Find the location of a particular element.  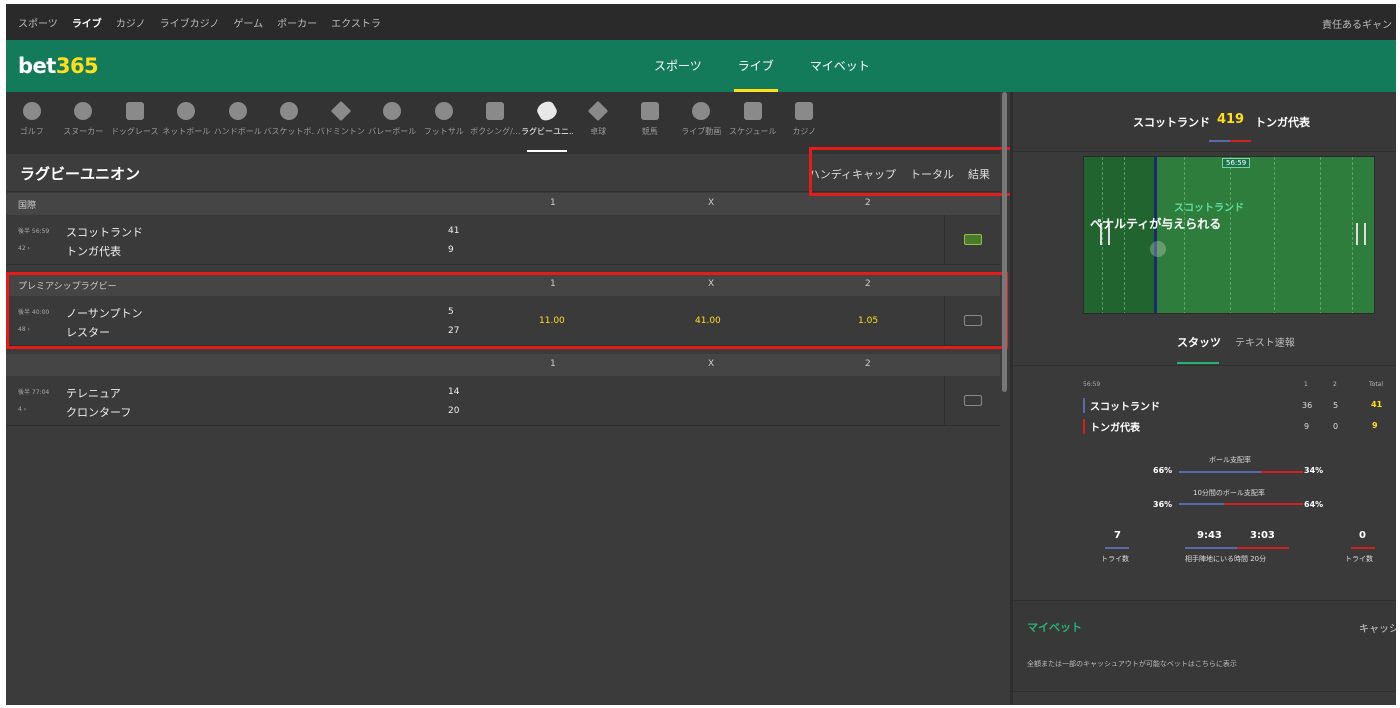

possession-away: 34% is located at coordinates (1314, 470).